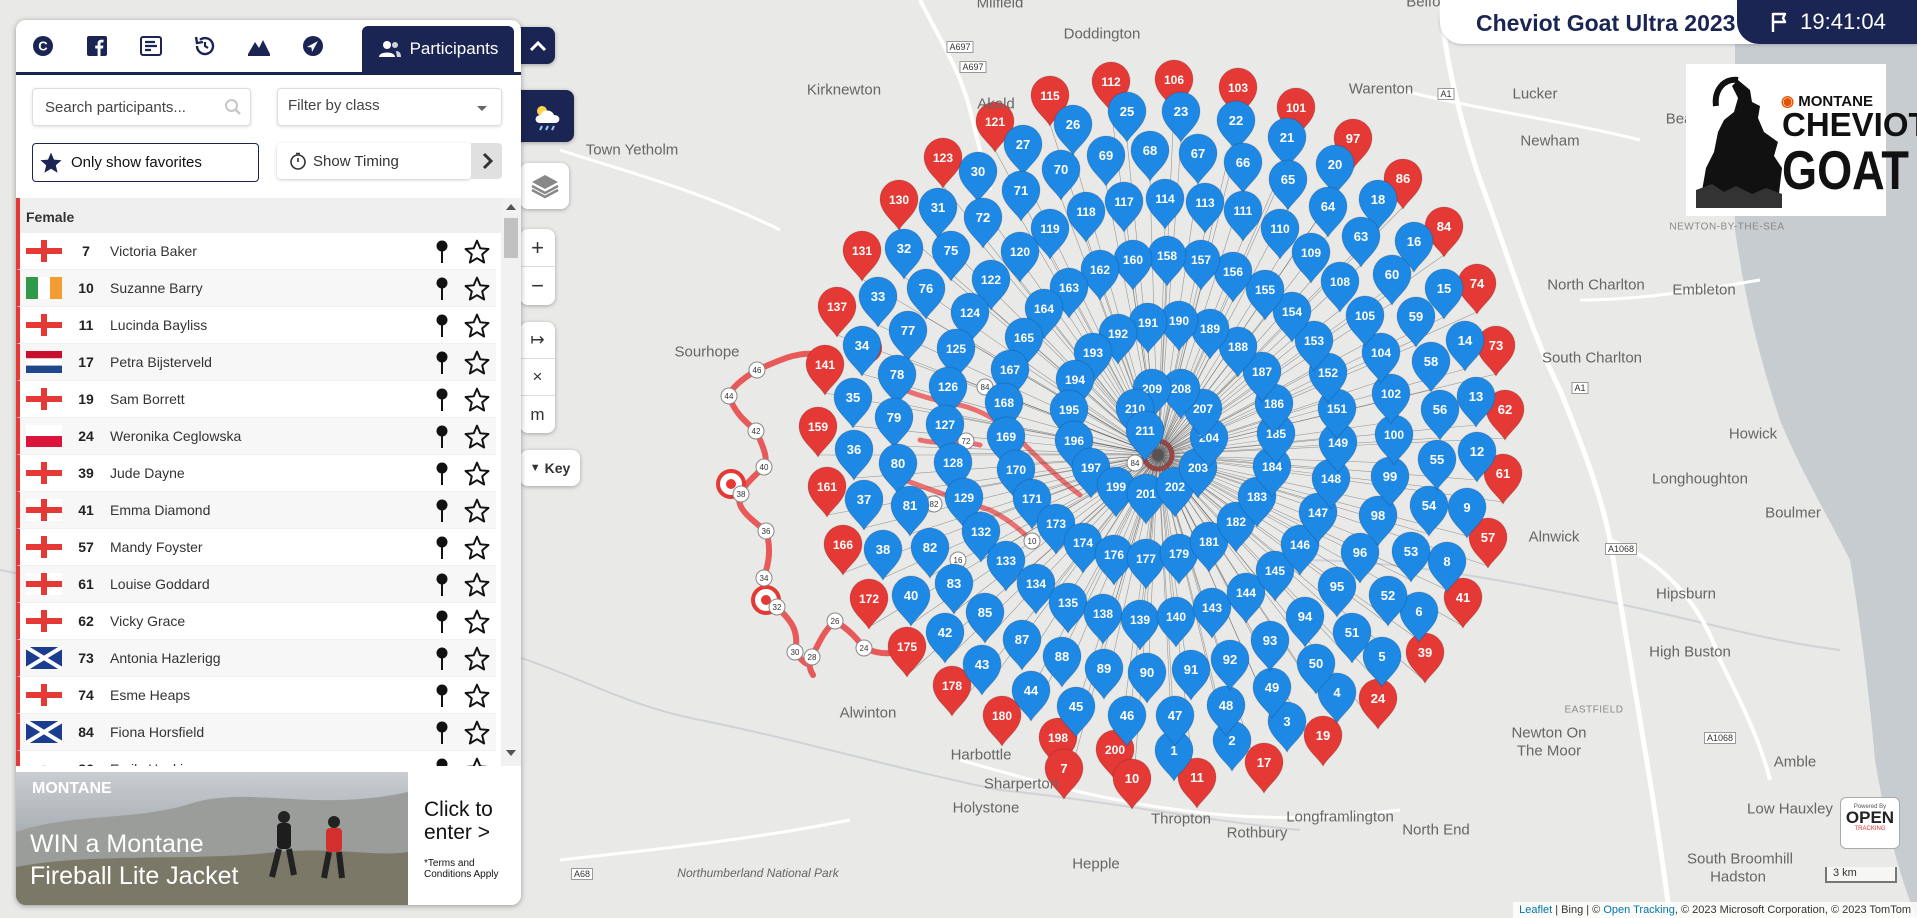 This screenshot has width=1917, height=918. I want to click on marker-male: 89, so click(1104, 674).